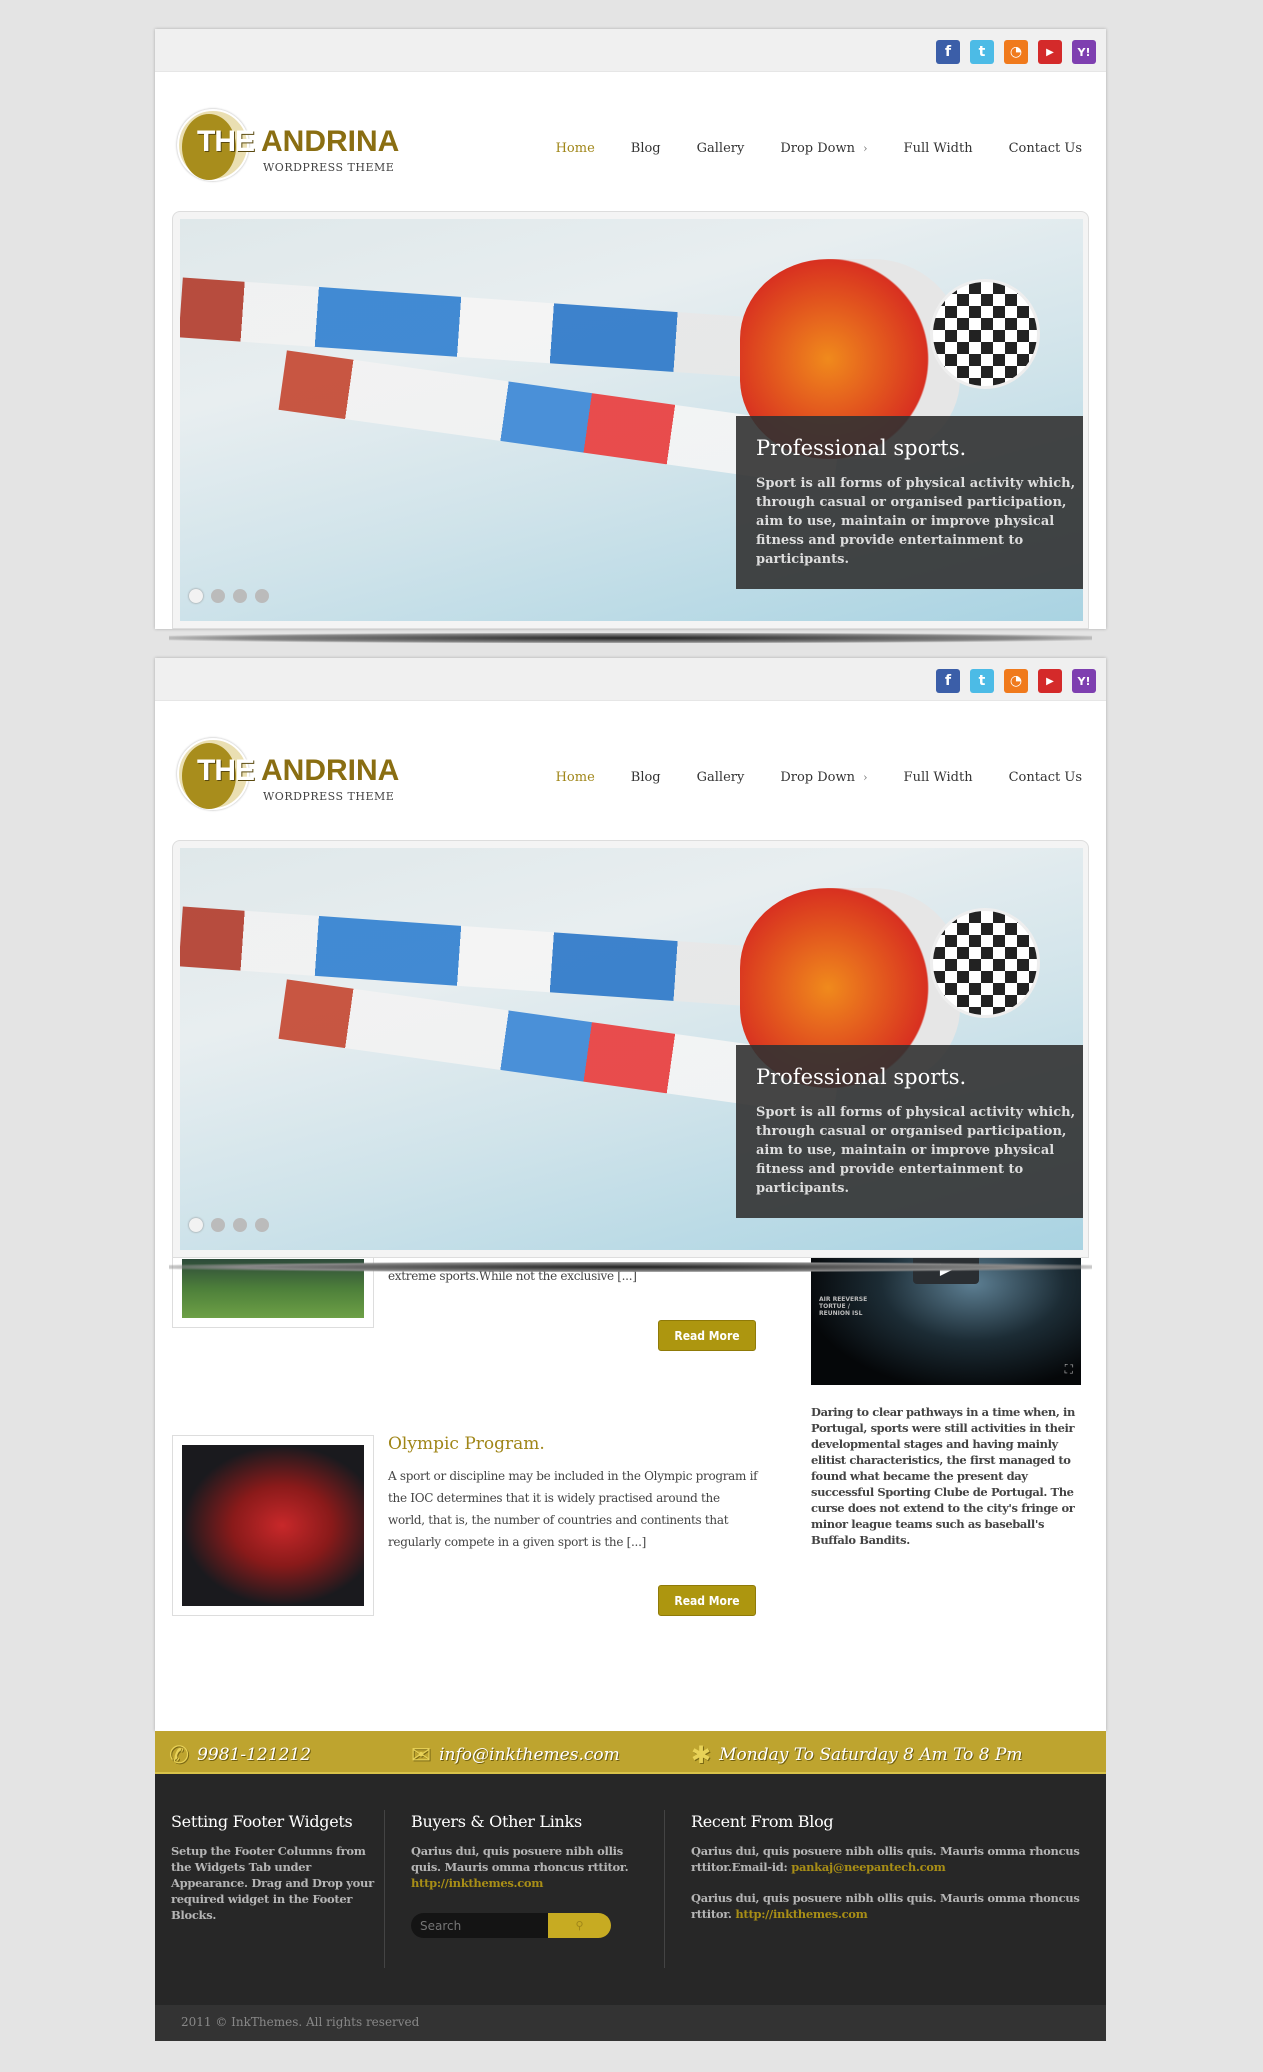 This screenshot has height=2072, width=1263. I want to click on fullscreen-icon: ⛶, so click(1069, 1369).